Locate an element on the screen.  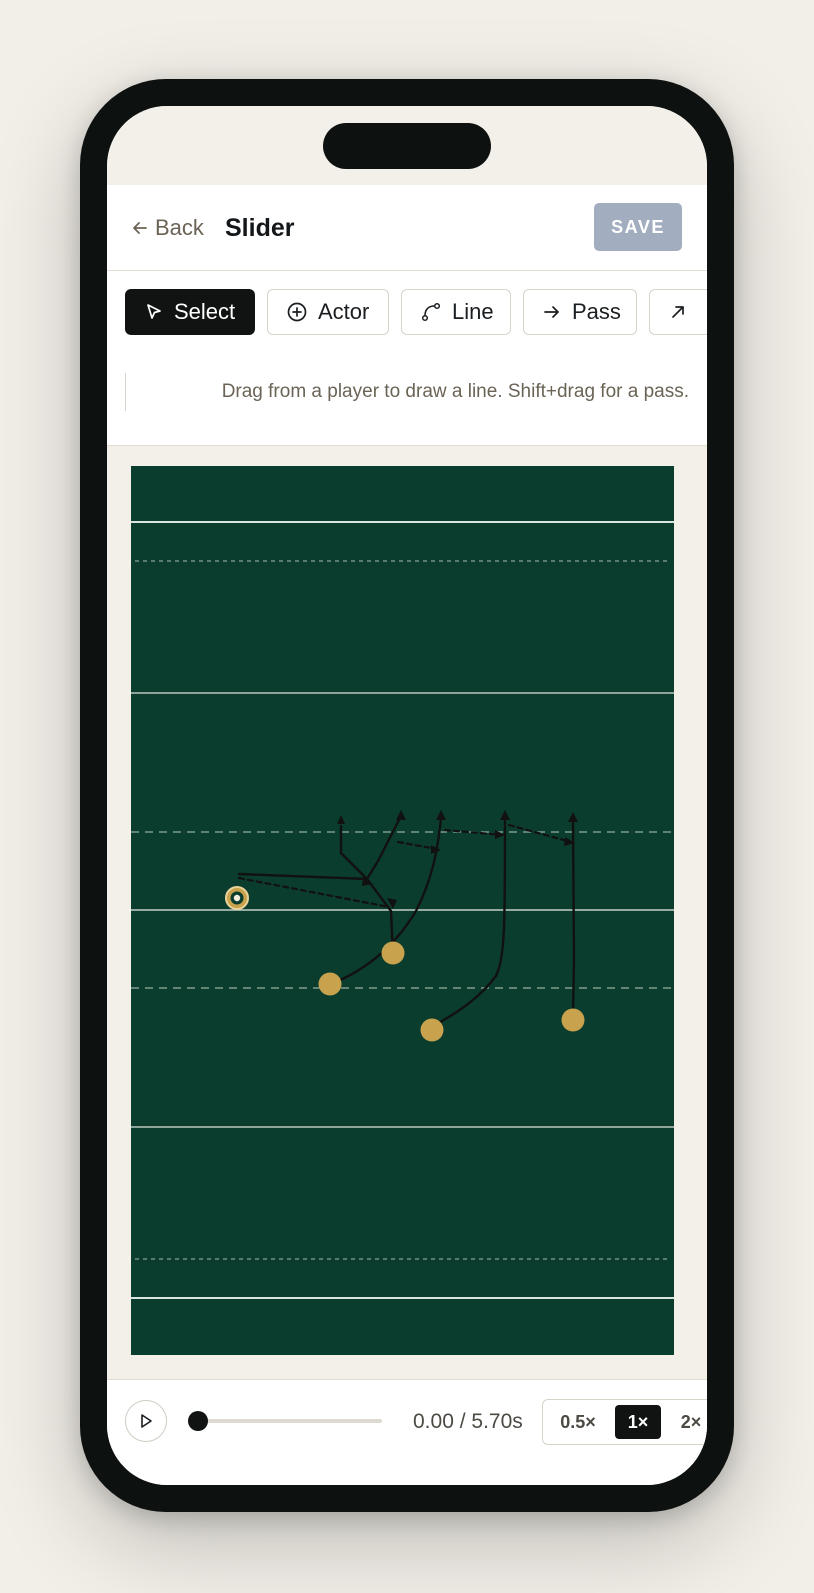
arrow-up-right-icon is located at coordinates (678, 312).